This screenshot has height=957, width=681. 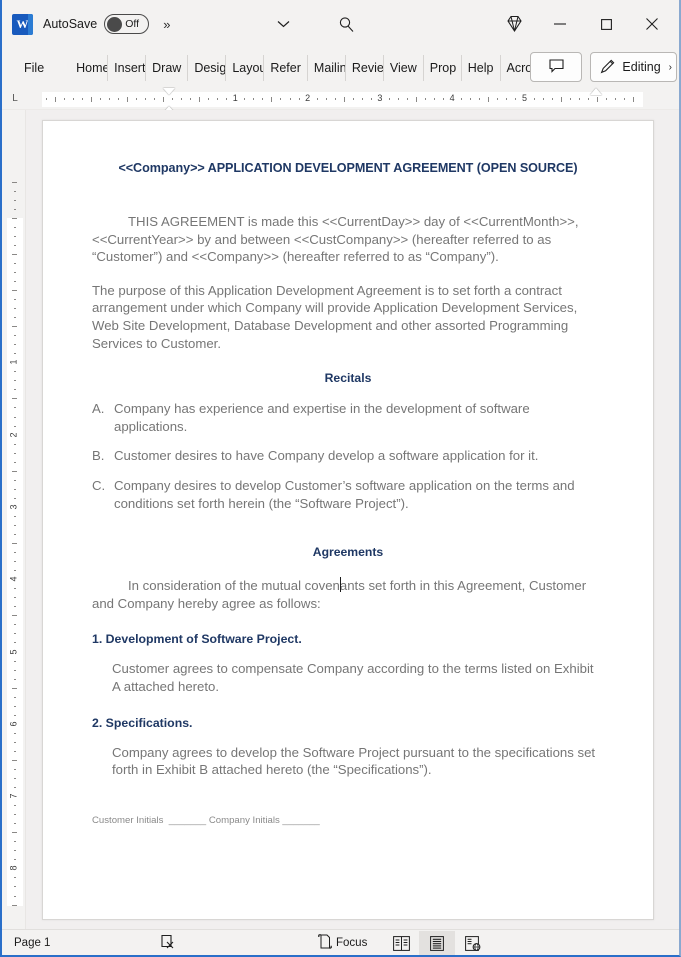 I want to click on tab-properties: Prop, so click(x=443, y=68).